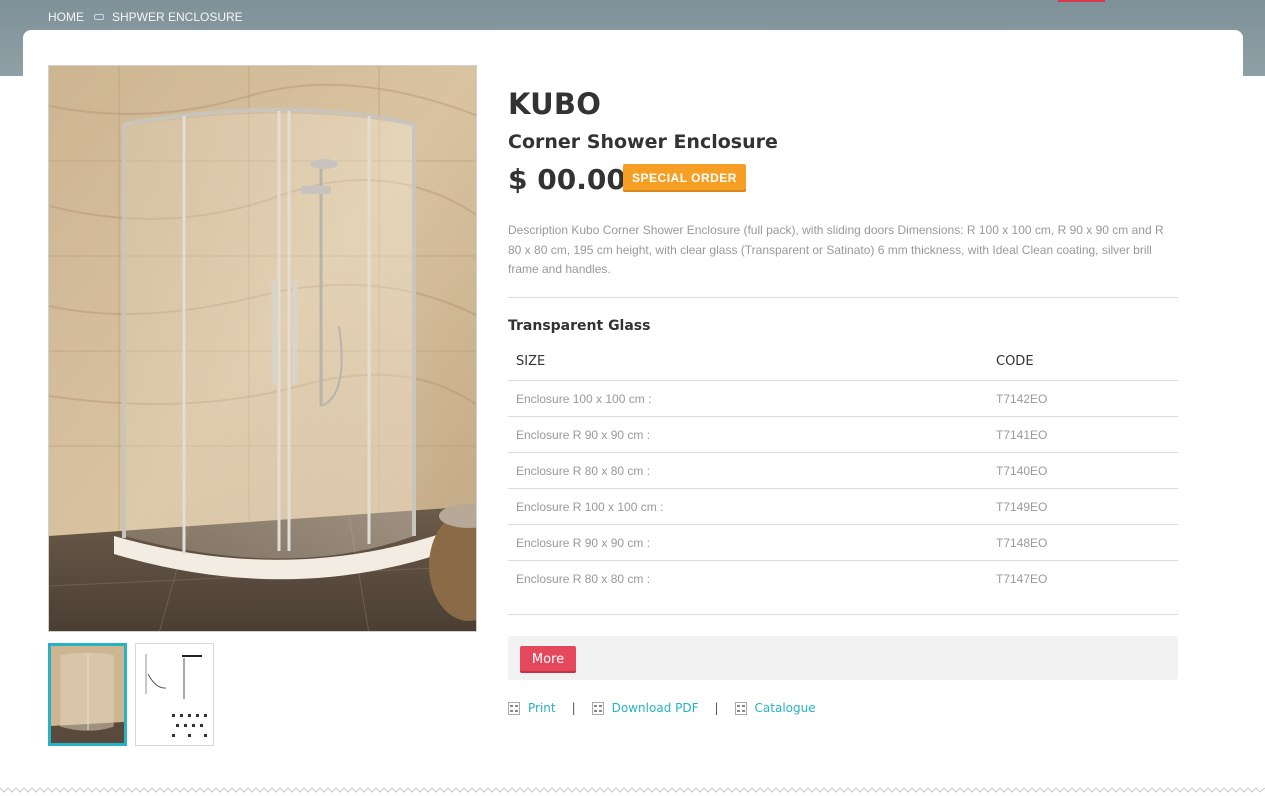 The height and width of the screenshot is (796, 1265). Describe the element at coordinates (1087, 470) in the screenshot. I see `code-cell: T7140EO` at that location.